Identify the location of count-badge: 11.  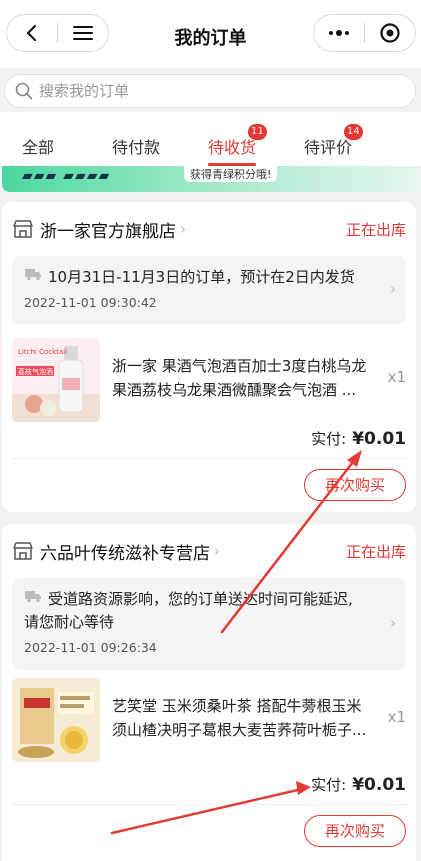
(257, 132).